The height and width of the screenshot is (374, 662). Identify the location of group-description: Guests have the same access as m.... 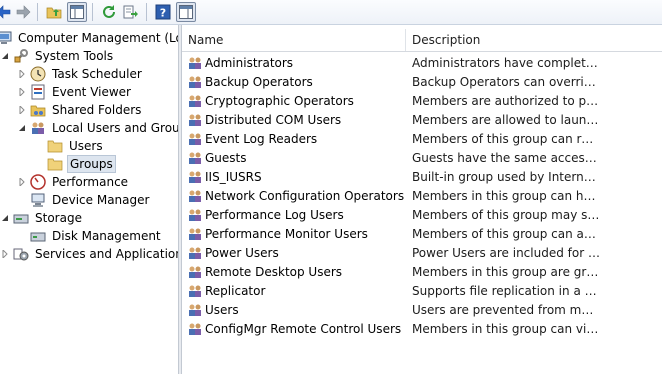
(506, 158).